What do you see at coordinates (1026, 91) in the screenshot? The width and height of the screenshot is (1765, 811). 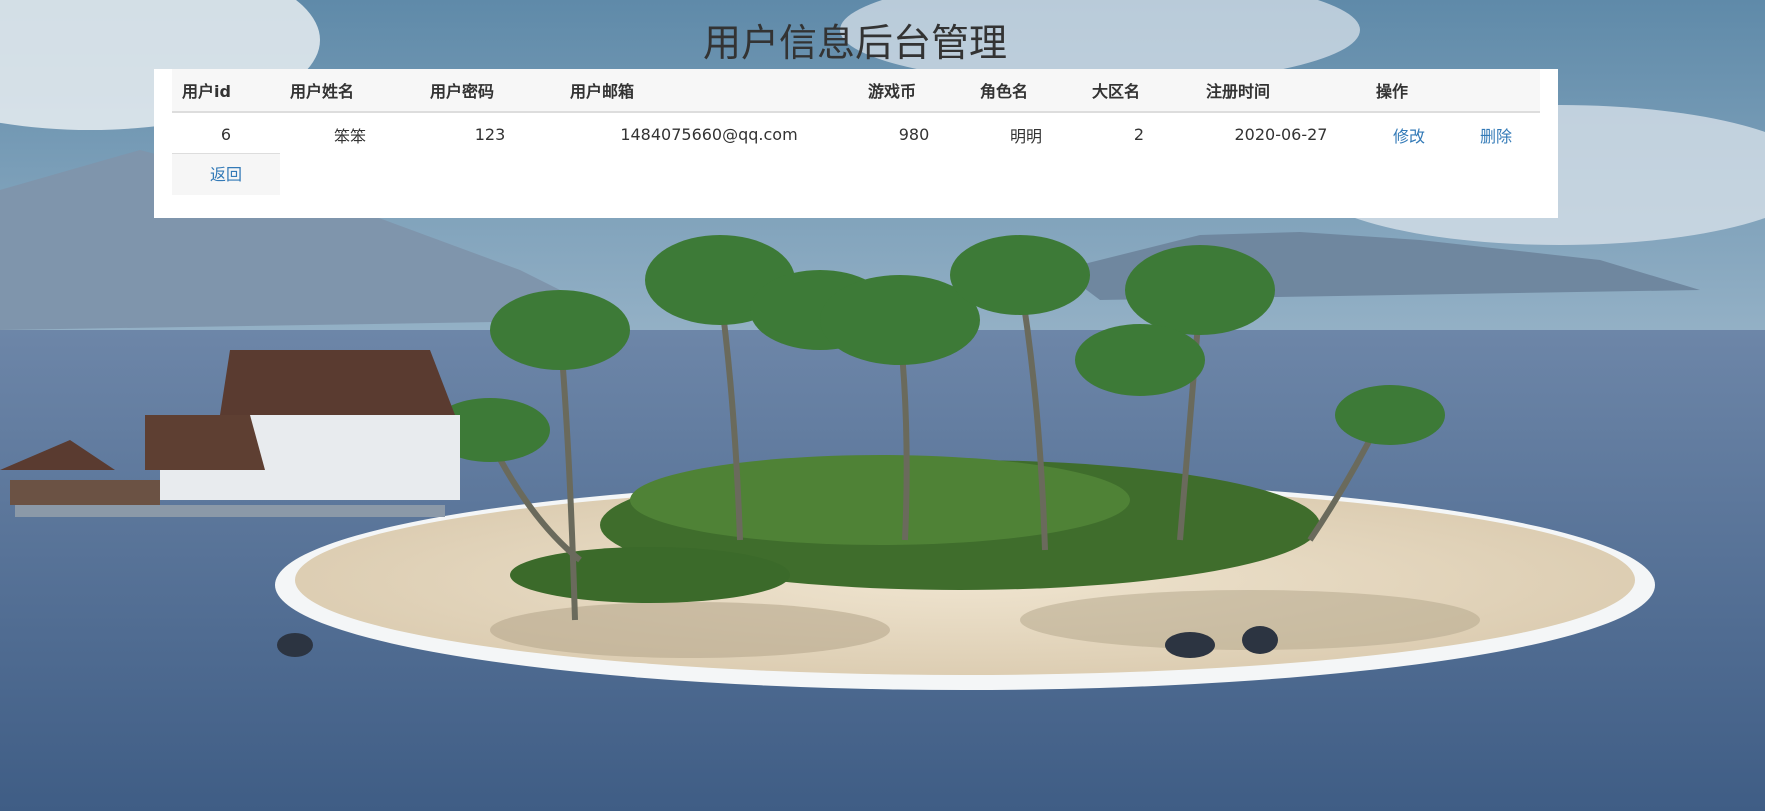 I see `column-header-role-name: 角色名` at bounding box center [1026, 91].